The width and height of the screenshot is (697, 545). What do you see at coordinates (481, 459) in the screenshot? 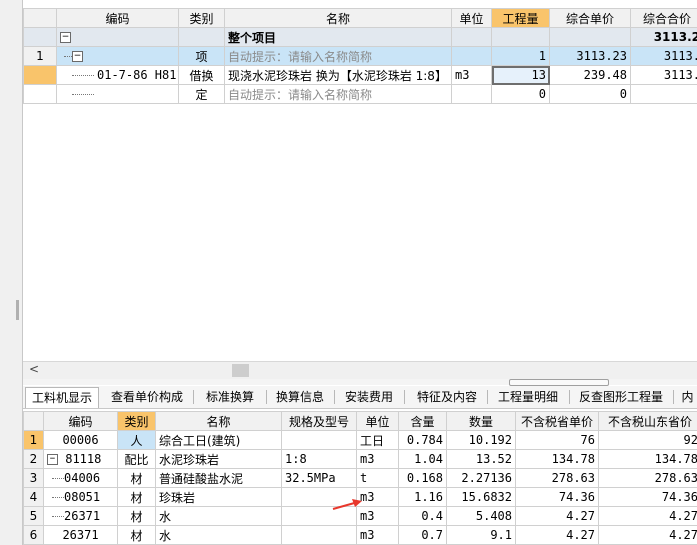
I see `quantity-cell: 13.52` at bounding box center [481, 459].